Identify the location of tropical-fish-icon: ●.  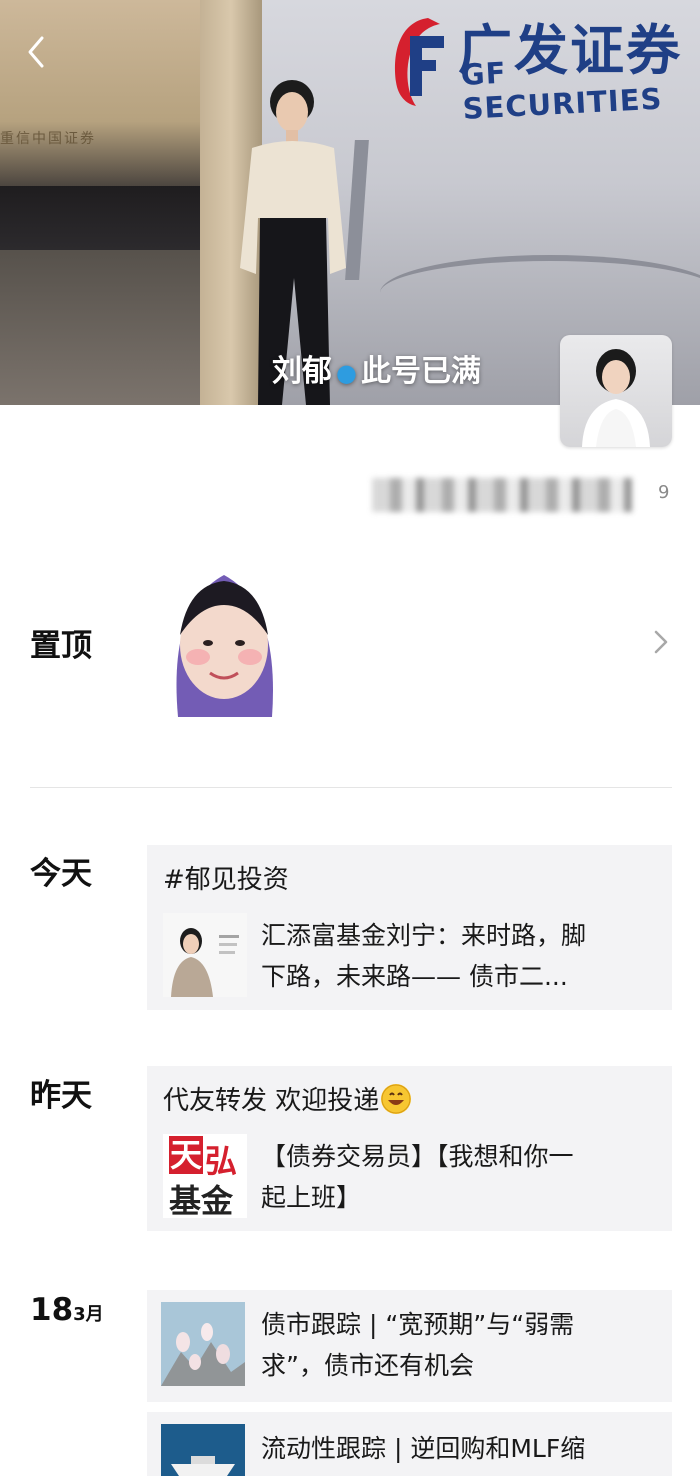
(346, 372).